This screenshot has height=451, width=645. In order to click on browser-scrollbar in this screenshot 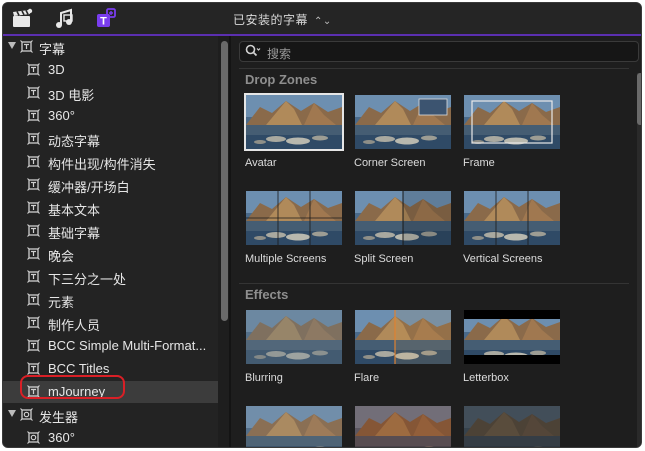, I will do `click(639, 260)`.